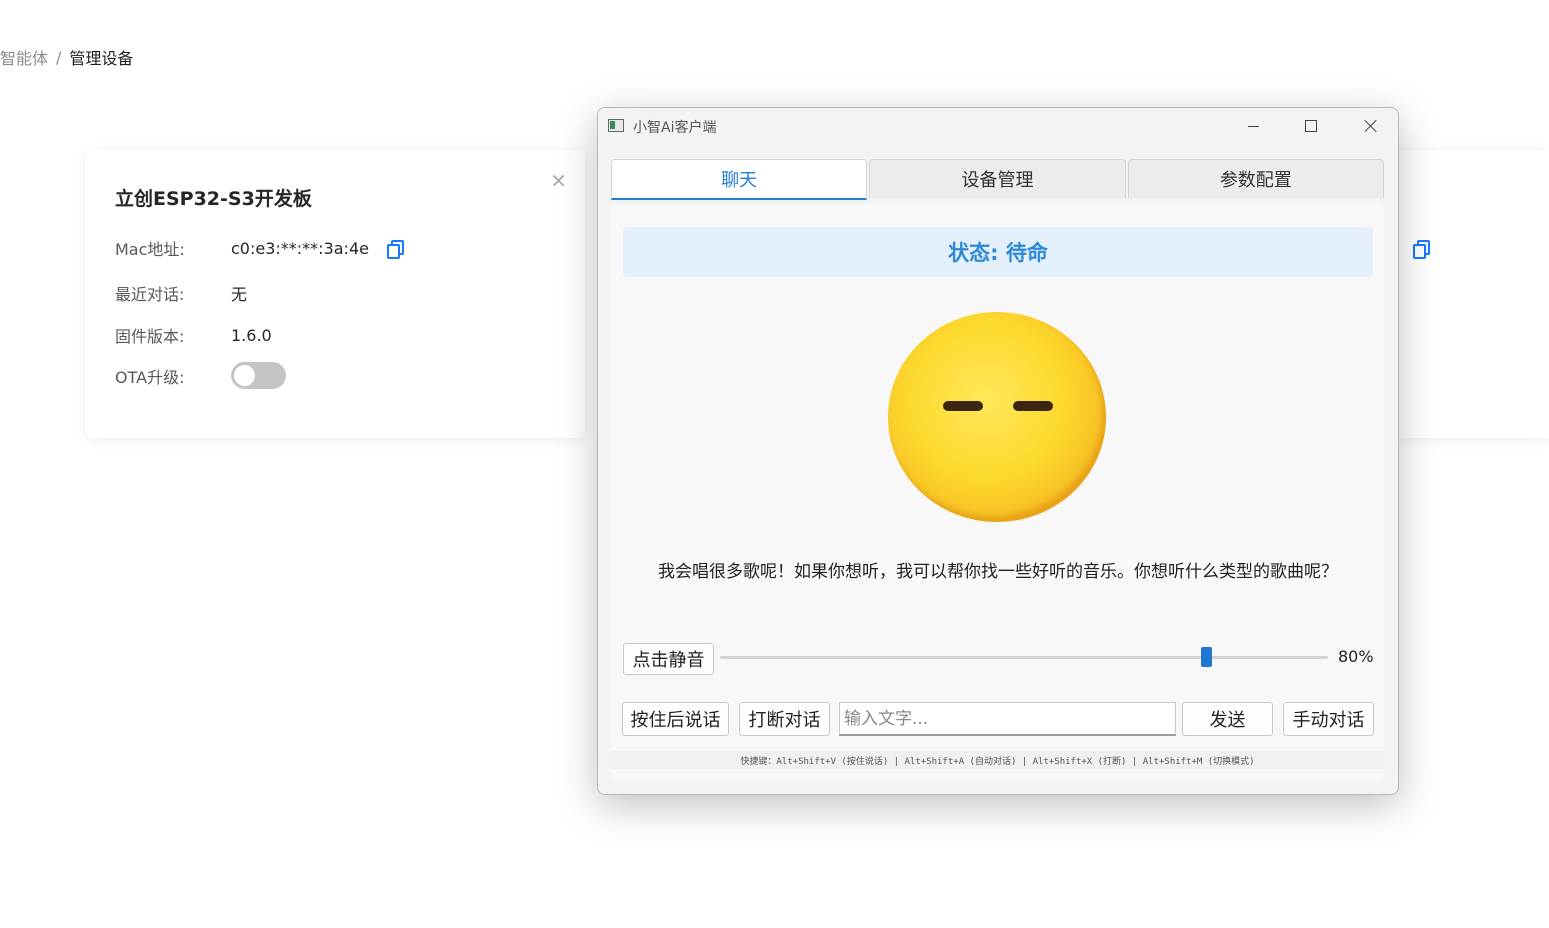  Describe the element at coordinates (558, 180) in the screenshot. I see `close-icon: ×` at that location.